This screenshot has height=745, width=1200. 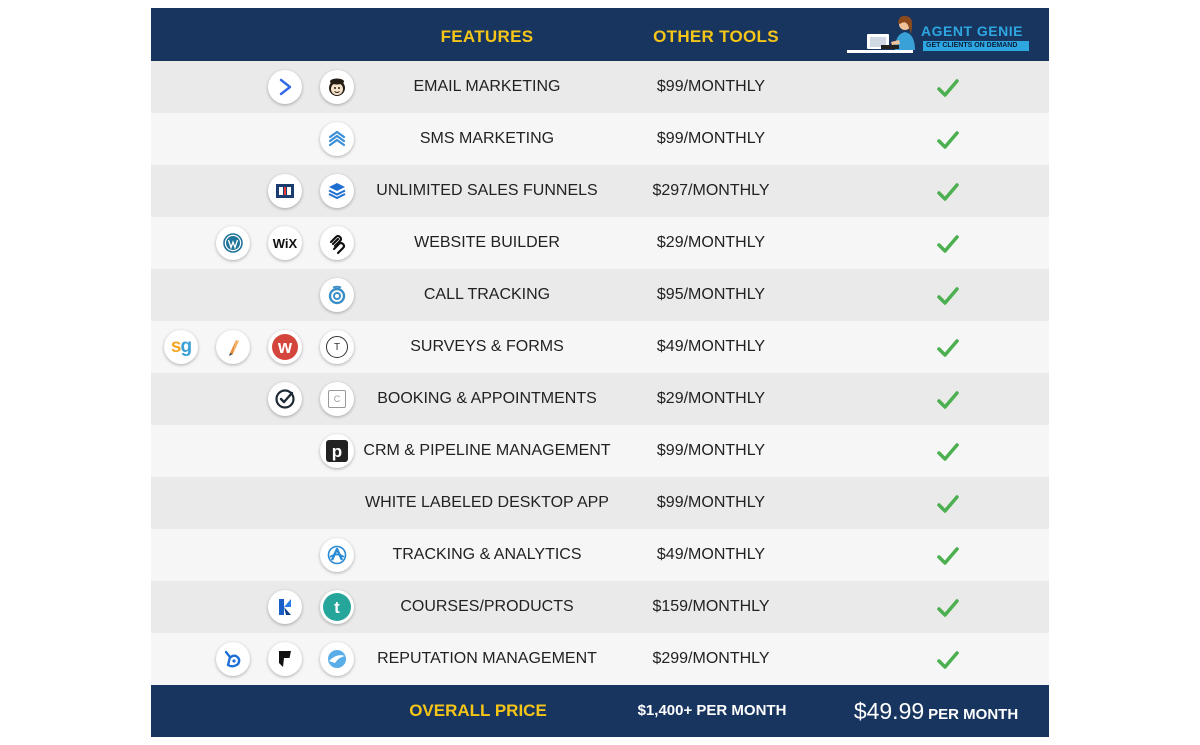 I want to click on brand-tagline: GET CLIENTS ON DEMAND, so click(x=976, y=46).